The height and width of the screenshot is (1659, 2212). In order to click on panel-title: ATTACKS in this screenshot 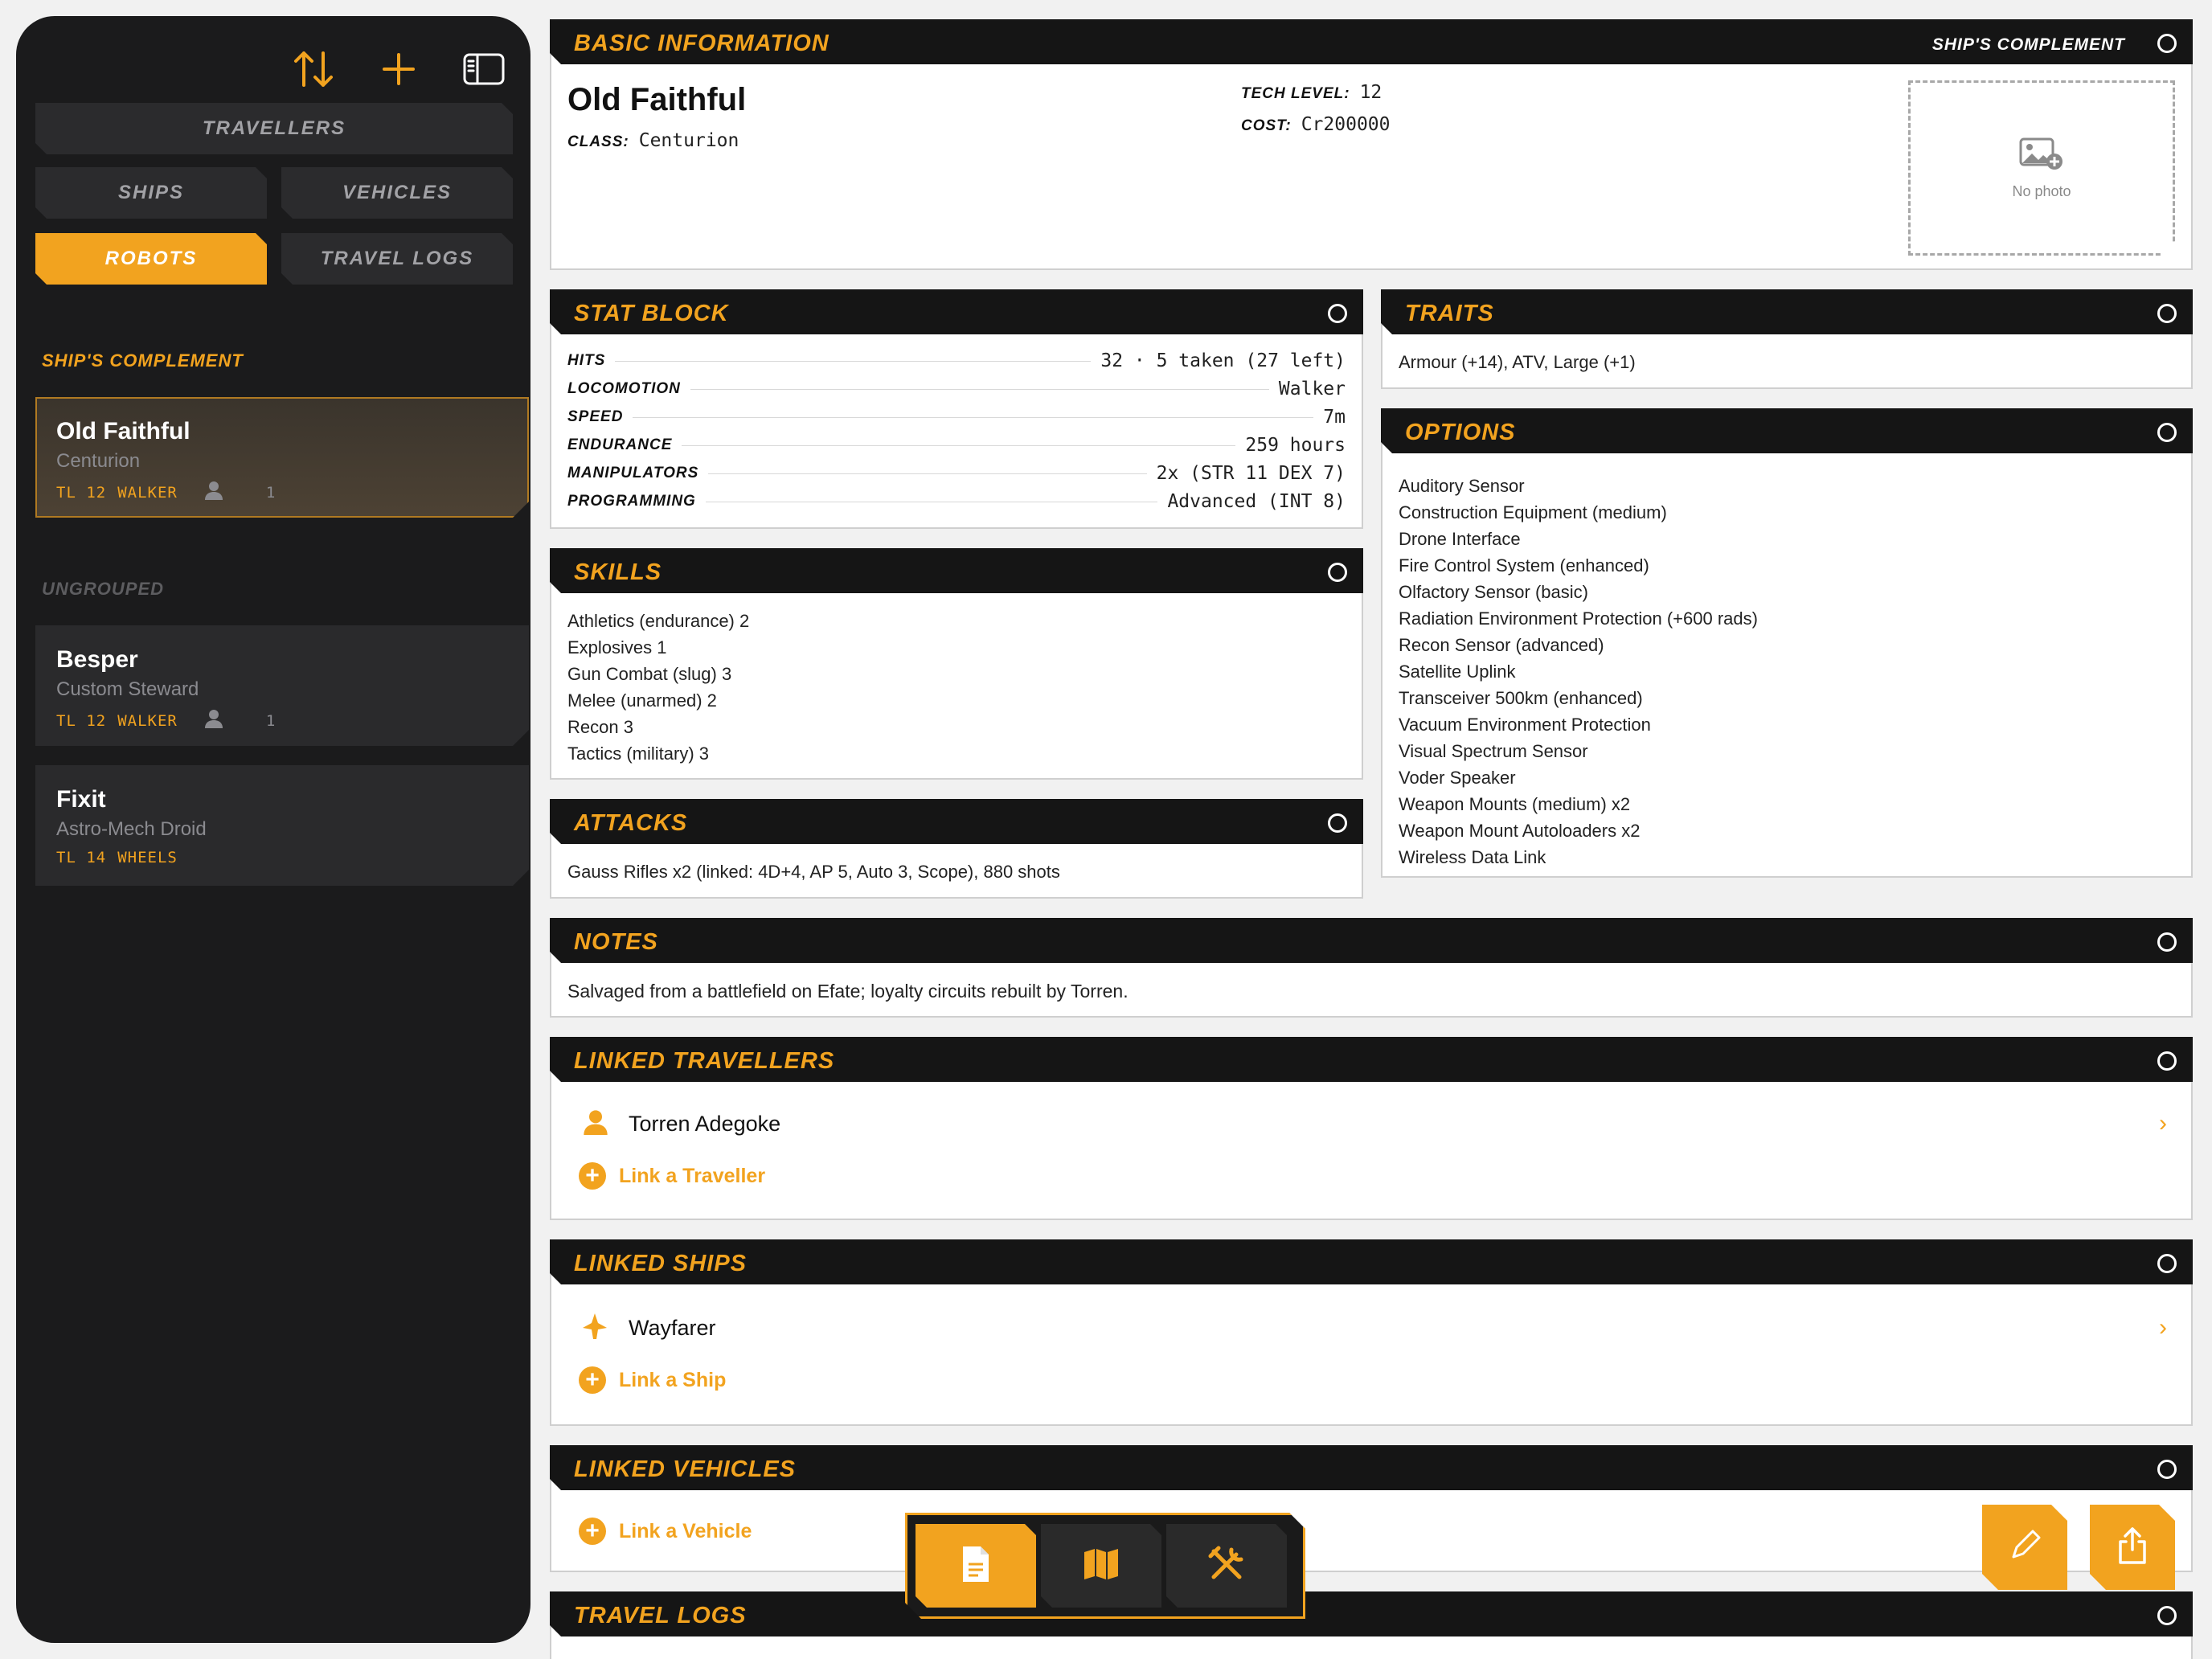, I will do `click(631, 823)`.